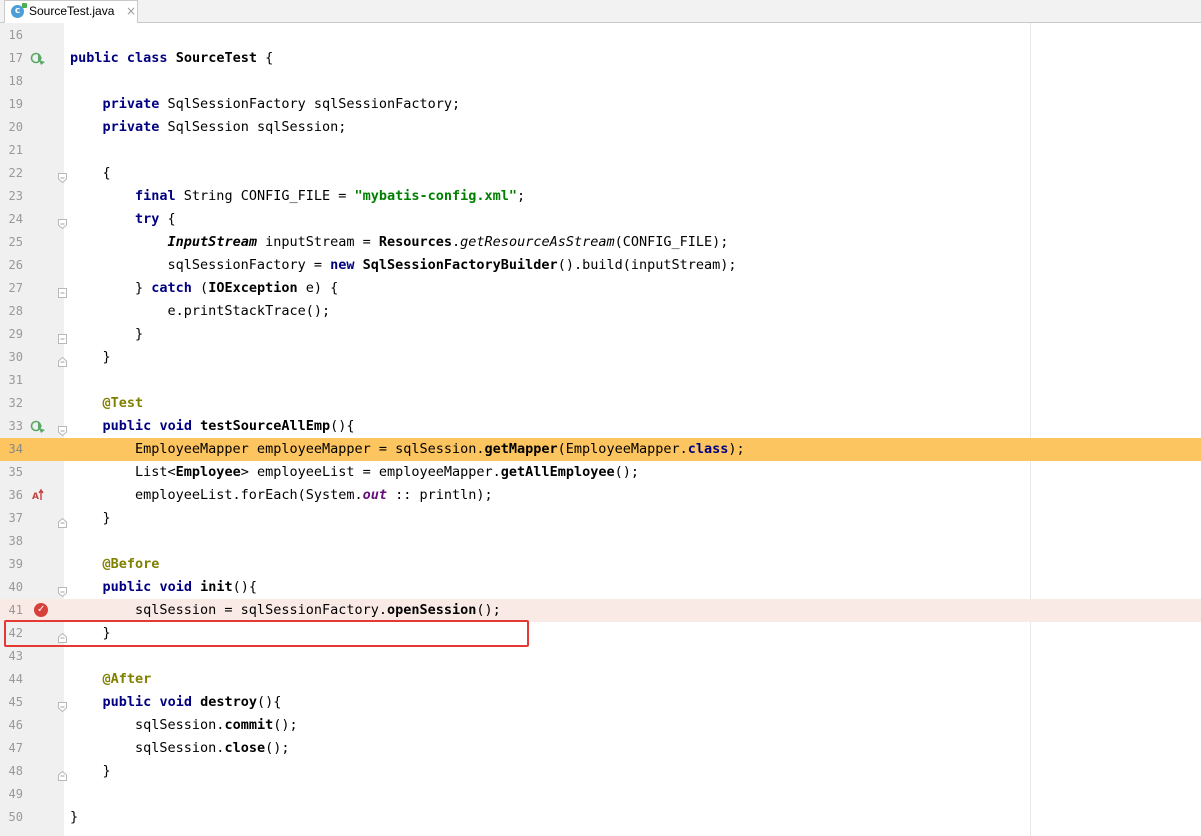 This screenshot has width=1201, height=836. I want to click on code-line: 43, so click(600, 656).